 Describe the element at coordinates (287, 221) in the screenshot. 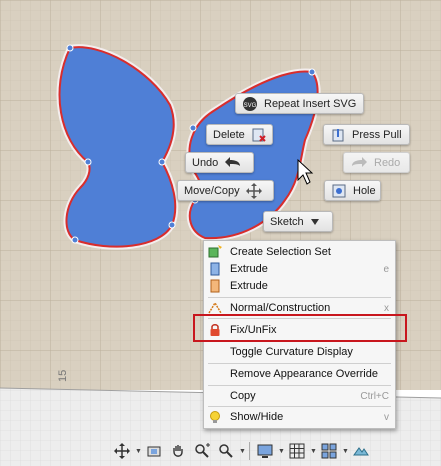

I see `sketch-label: Sketch` at that location.